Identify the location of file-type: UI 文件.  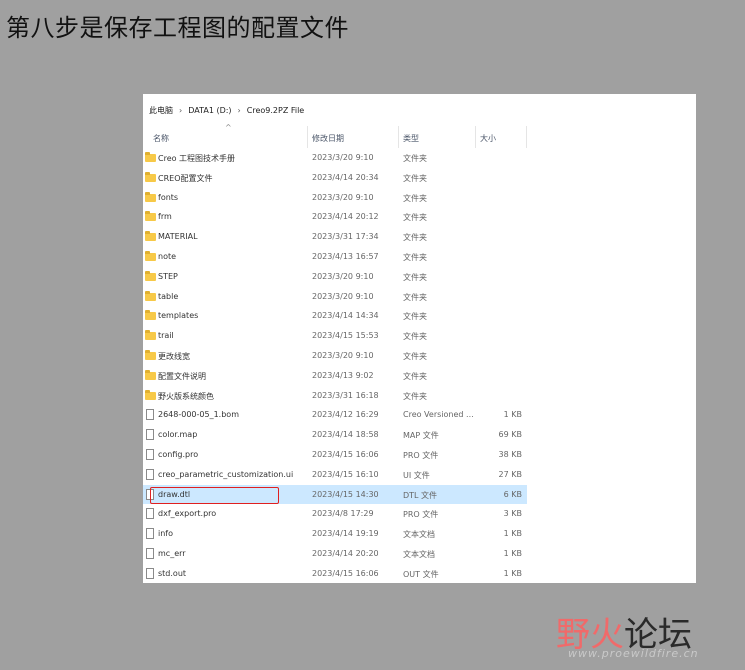
(416, 475).